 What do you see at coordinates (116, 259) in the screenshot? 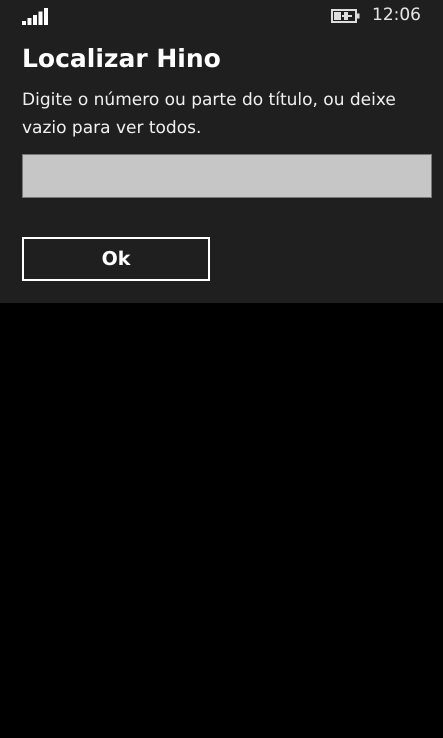
I see `ok-button: Ok` at bounding box center [116, 259].